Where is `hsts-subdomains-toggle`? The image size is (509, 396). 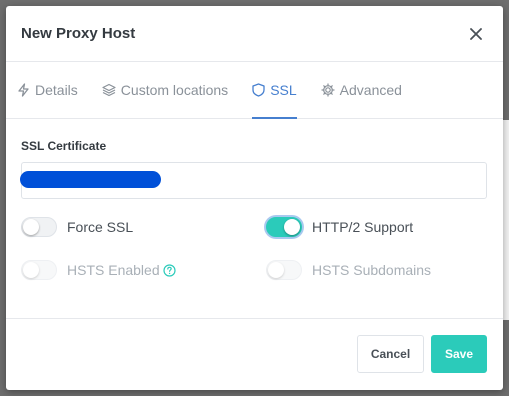
hsts-subdomains-toggle is located at coordinates (284, 270).